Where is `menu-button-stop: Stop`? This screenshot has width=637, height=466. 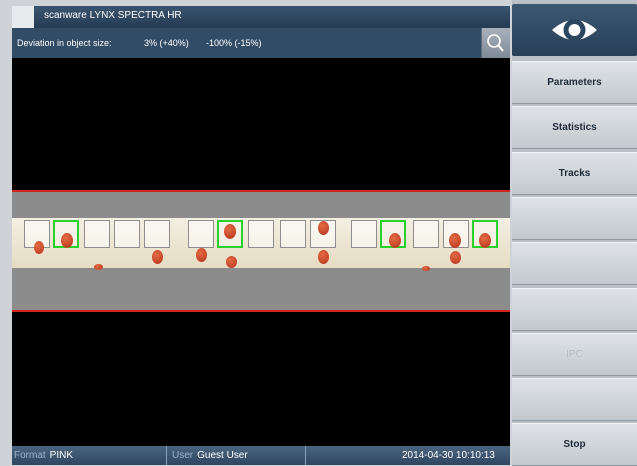 menu-button-stop: Stop is located at coordinates (574, 444).